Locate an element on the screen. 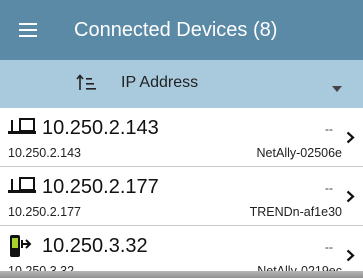  device-ip-title: 10.250.3.32 is located at coordinates (95, 246).